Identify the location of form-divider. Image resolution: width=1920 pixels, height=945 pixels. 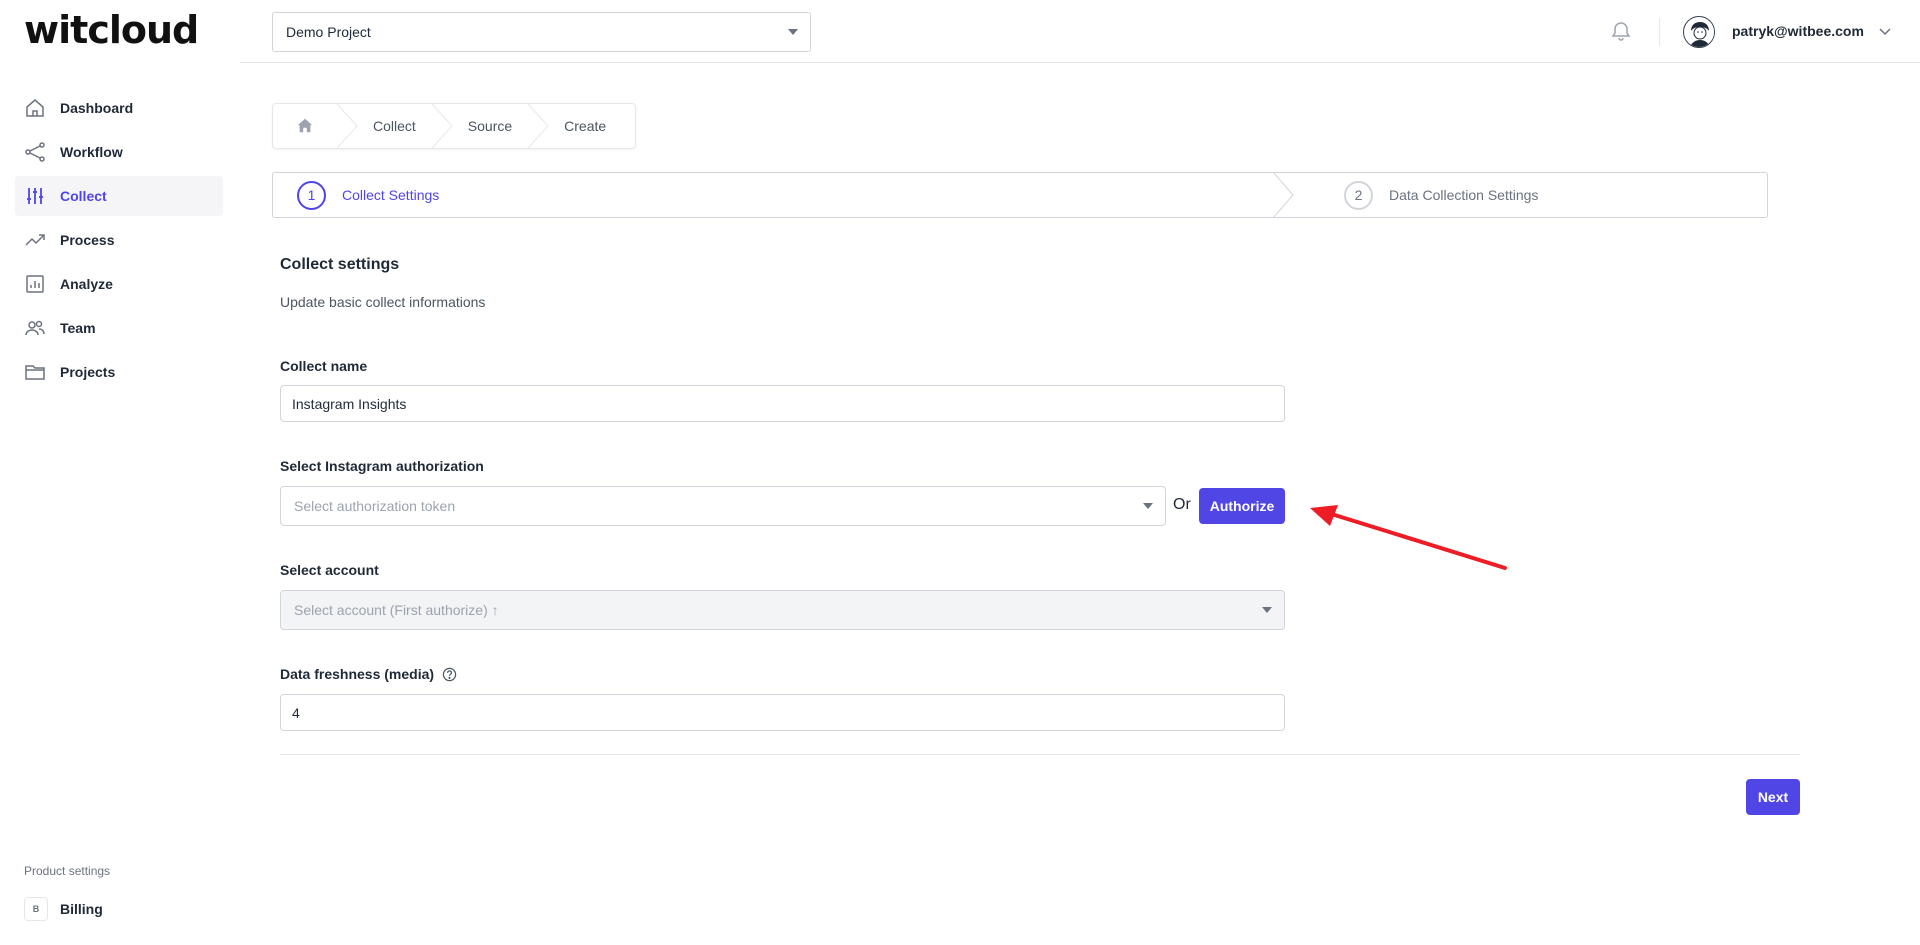
(1040, 754).